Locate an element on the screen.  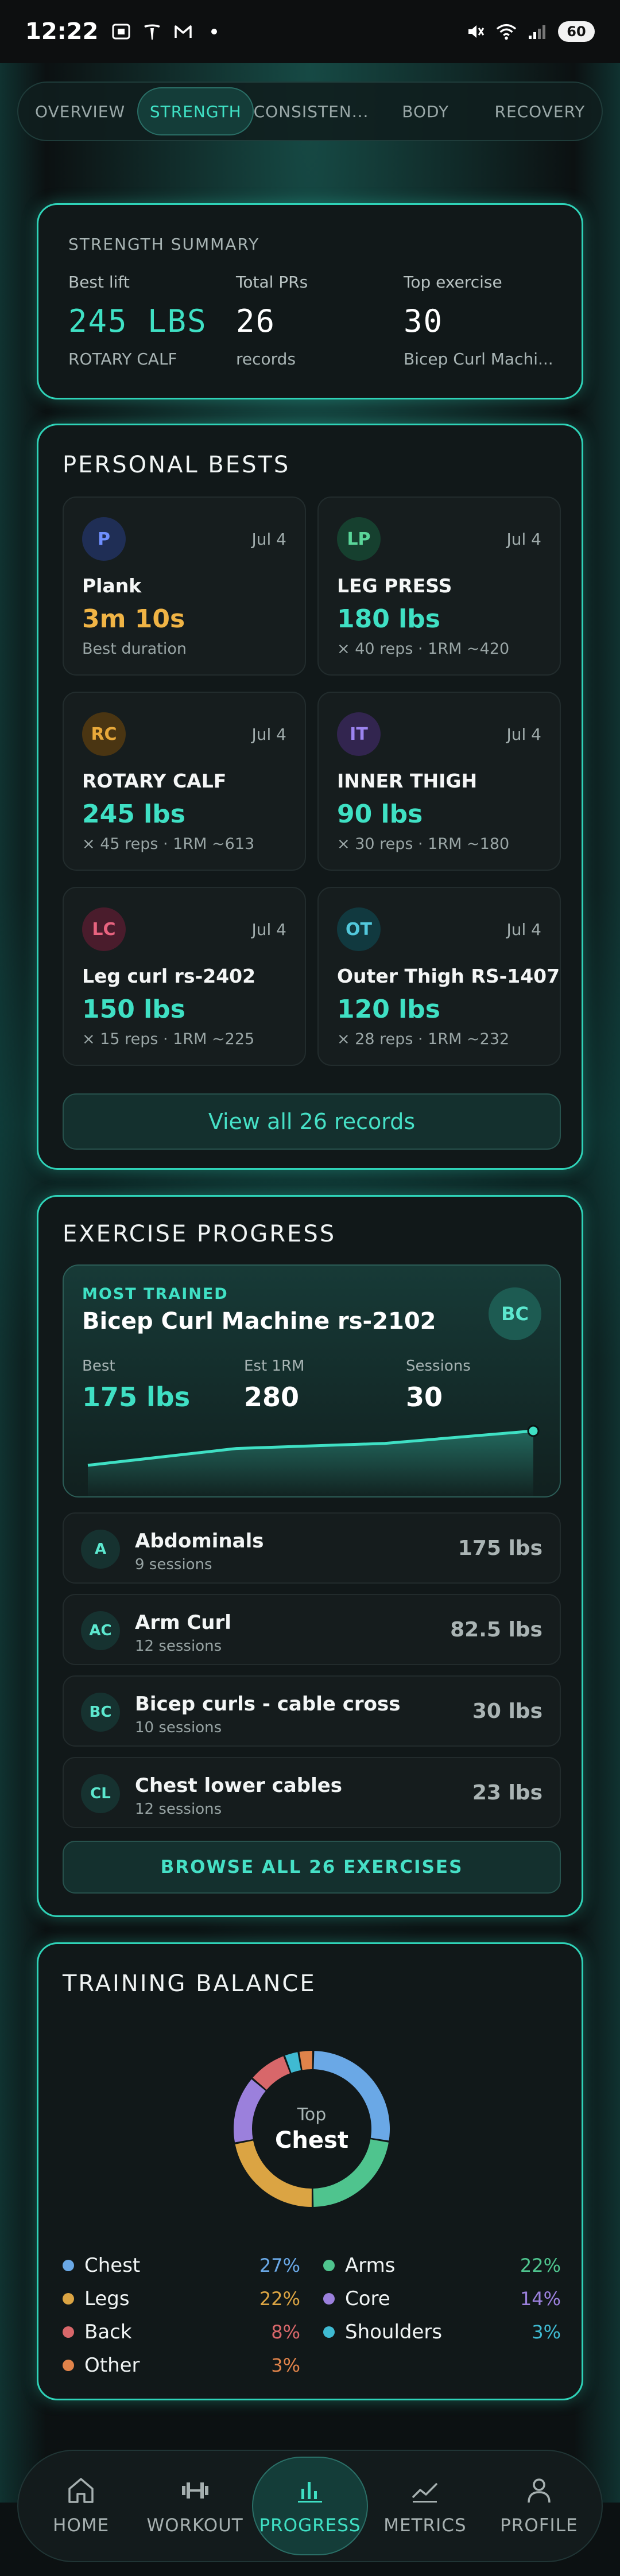
nav-profile-label: PROFILE is located at coordinates (539, 2525).